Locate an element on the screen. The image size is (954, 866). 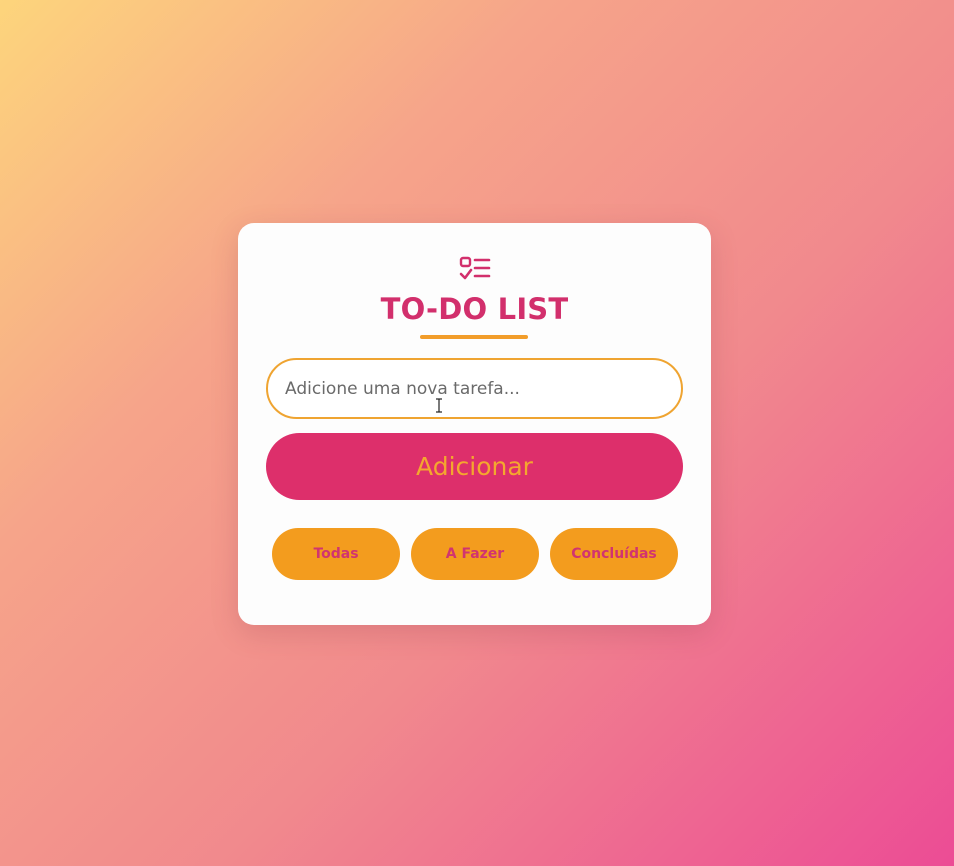
filter-todo-button: A Fazer is located at coordinates (475, 554).